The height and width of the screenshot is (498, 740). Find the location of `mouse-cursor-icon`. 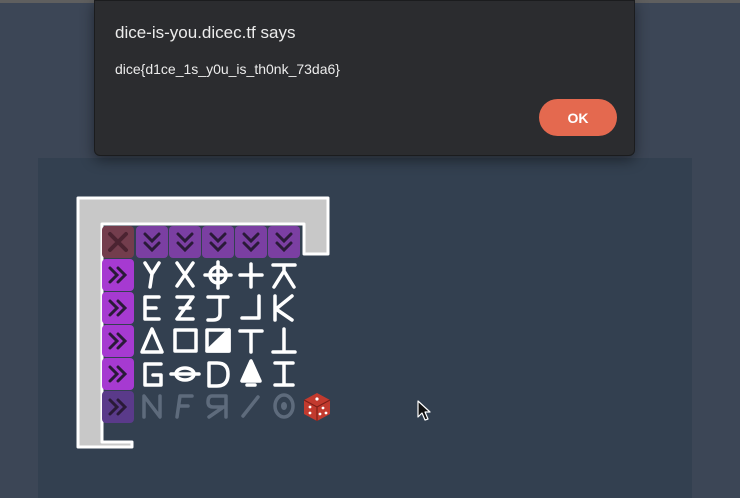

mouse-cursor-icon is located at coordinates (424, 410).